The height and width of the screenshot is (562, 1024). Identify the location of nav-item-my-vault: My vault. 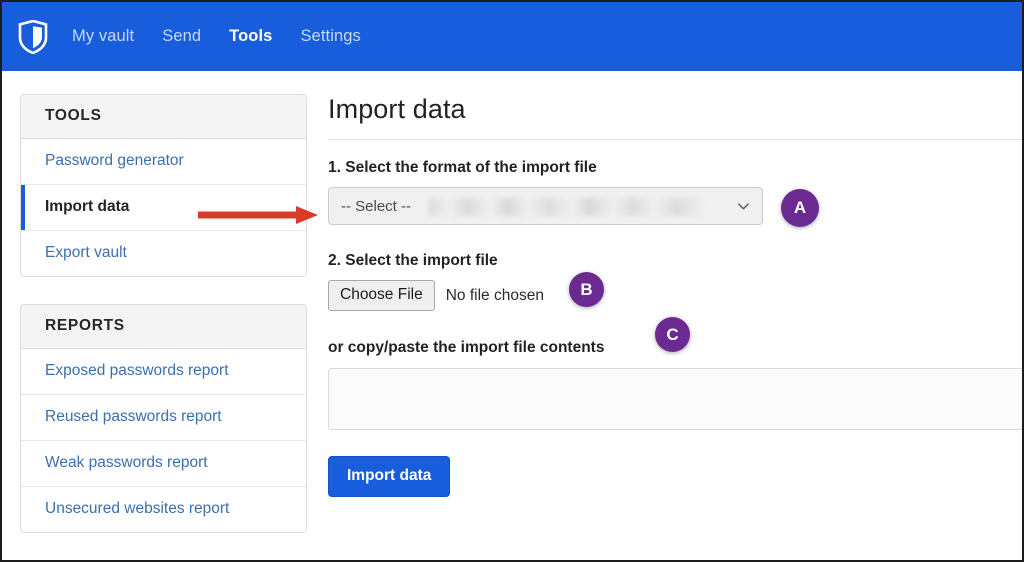
(103, 36).